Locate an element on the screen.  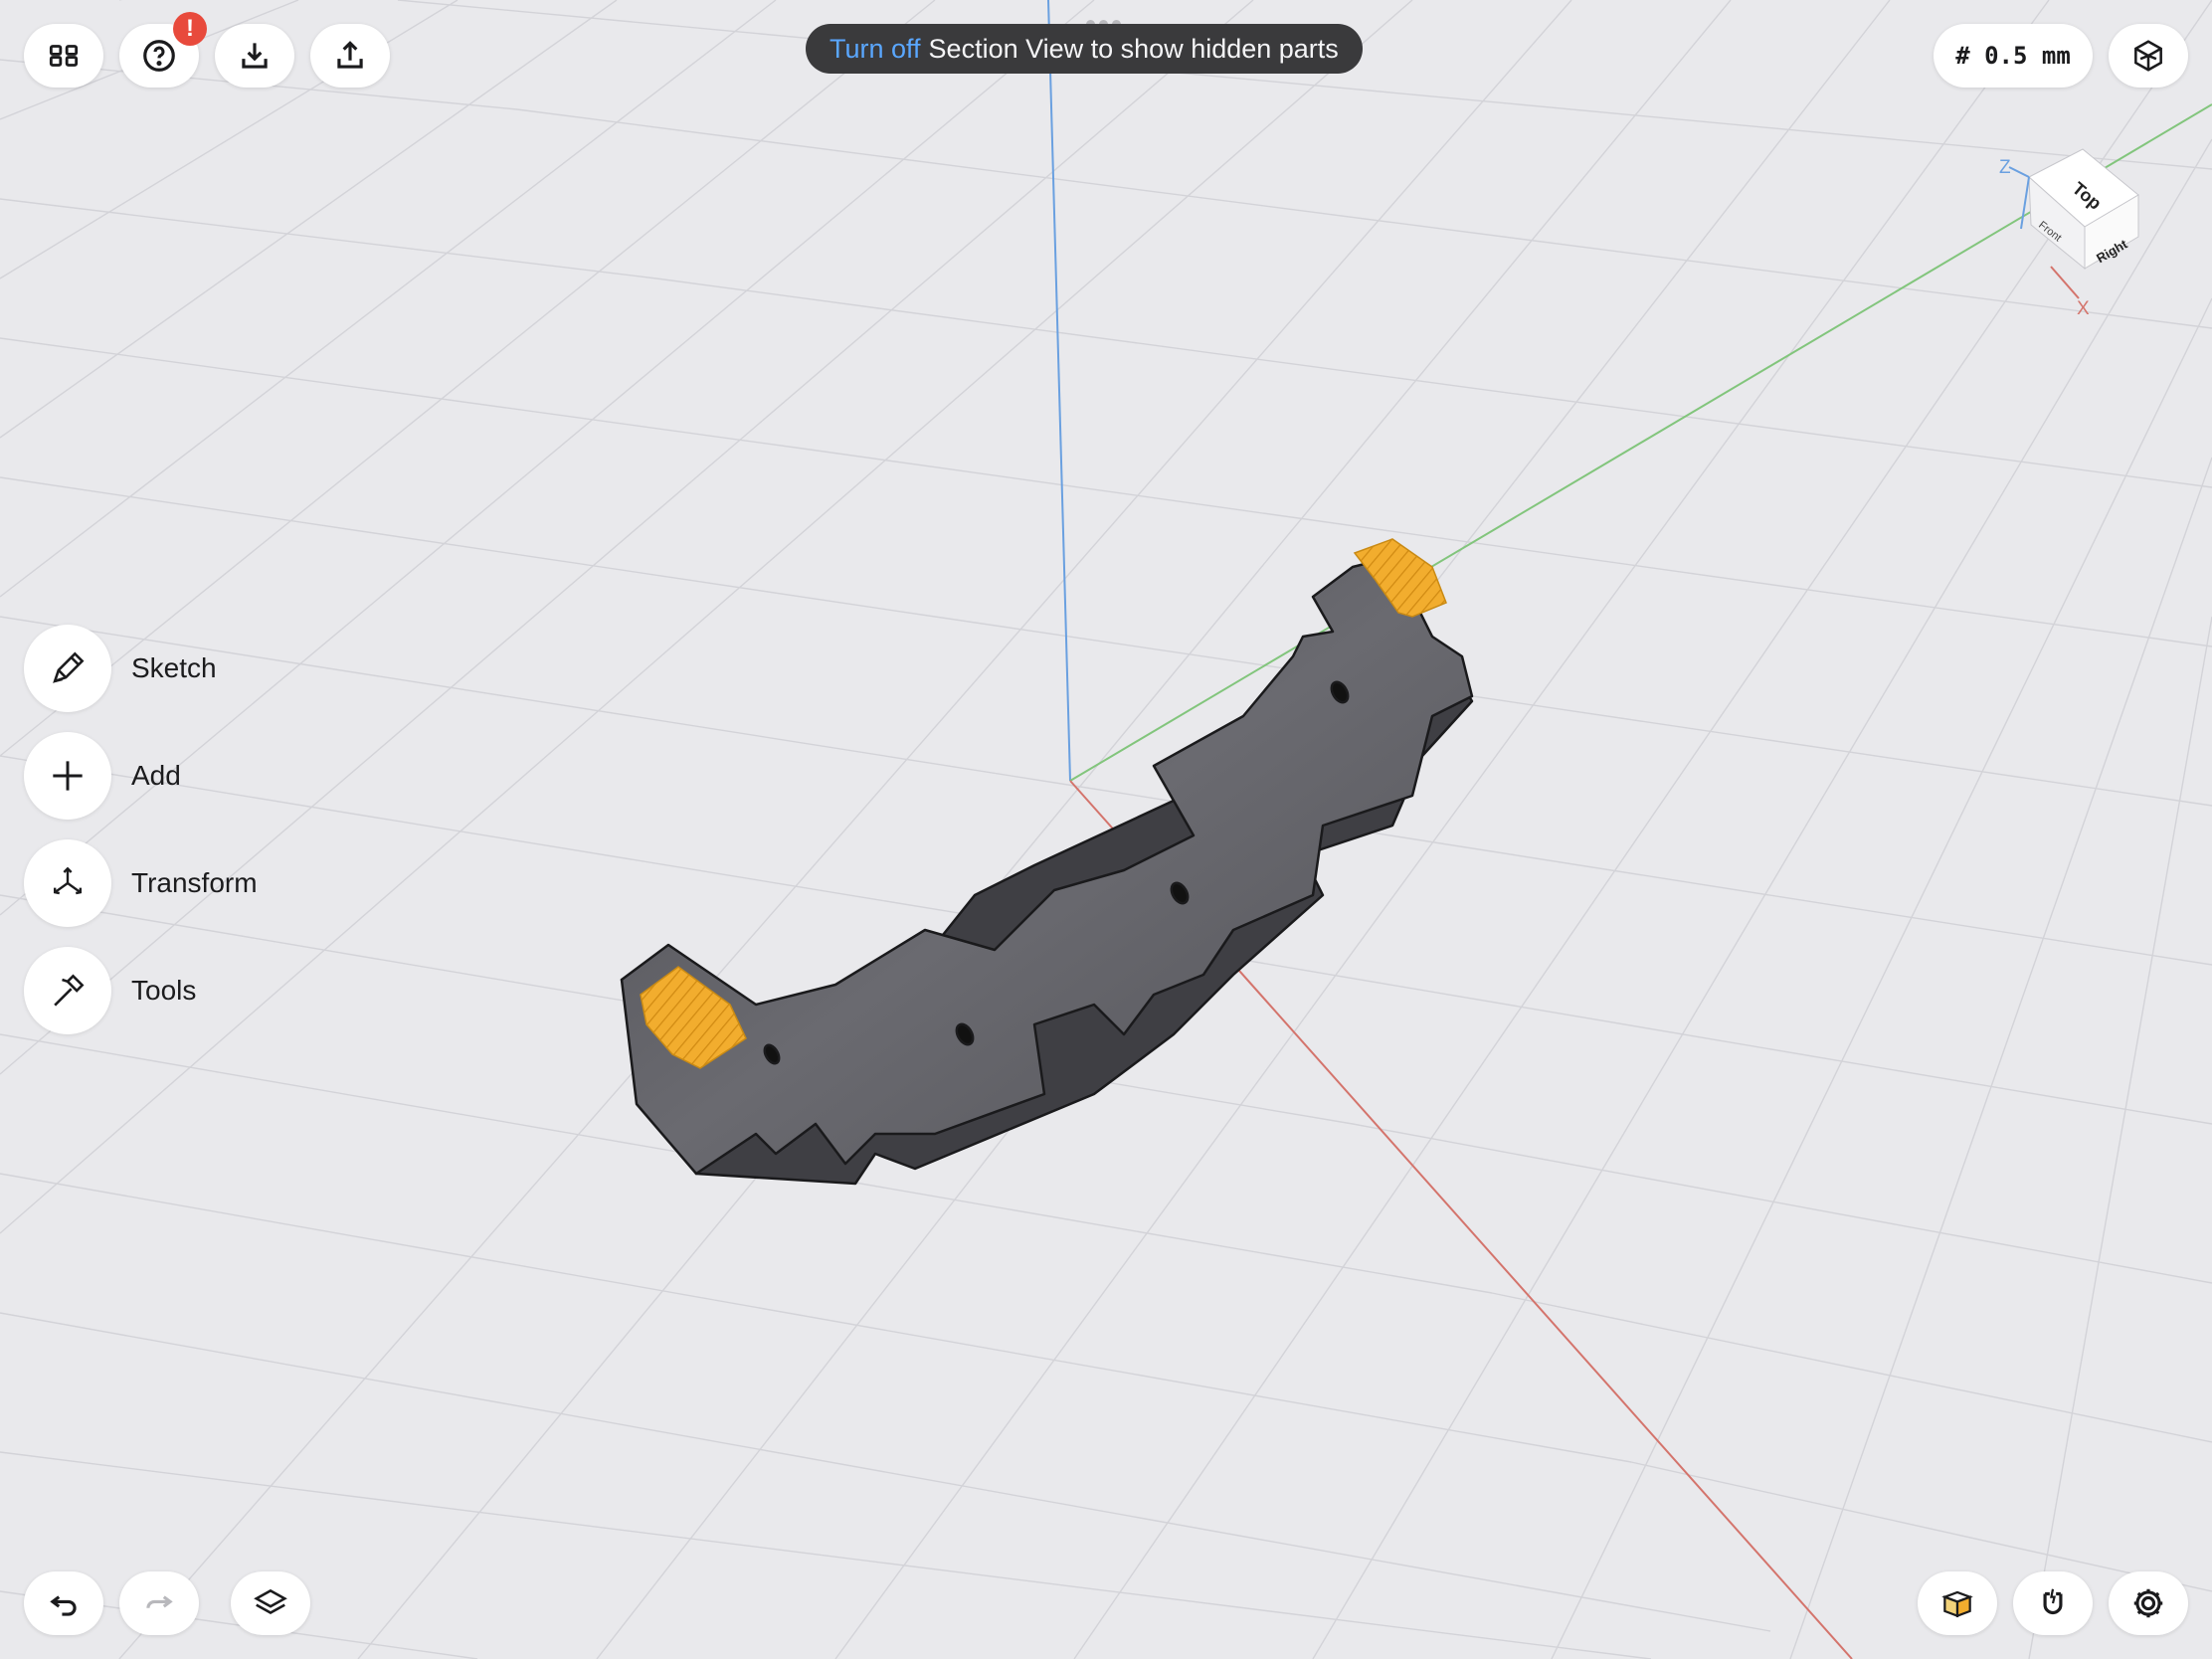
notification-badge: ! is located at coordinates (190, 29).